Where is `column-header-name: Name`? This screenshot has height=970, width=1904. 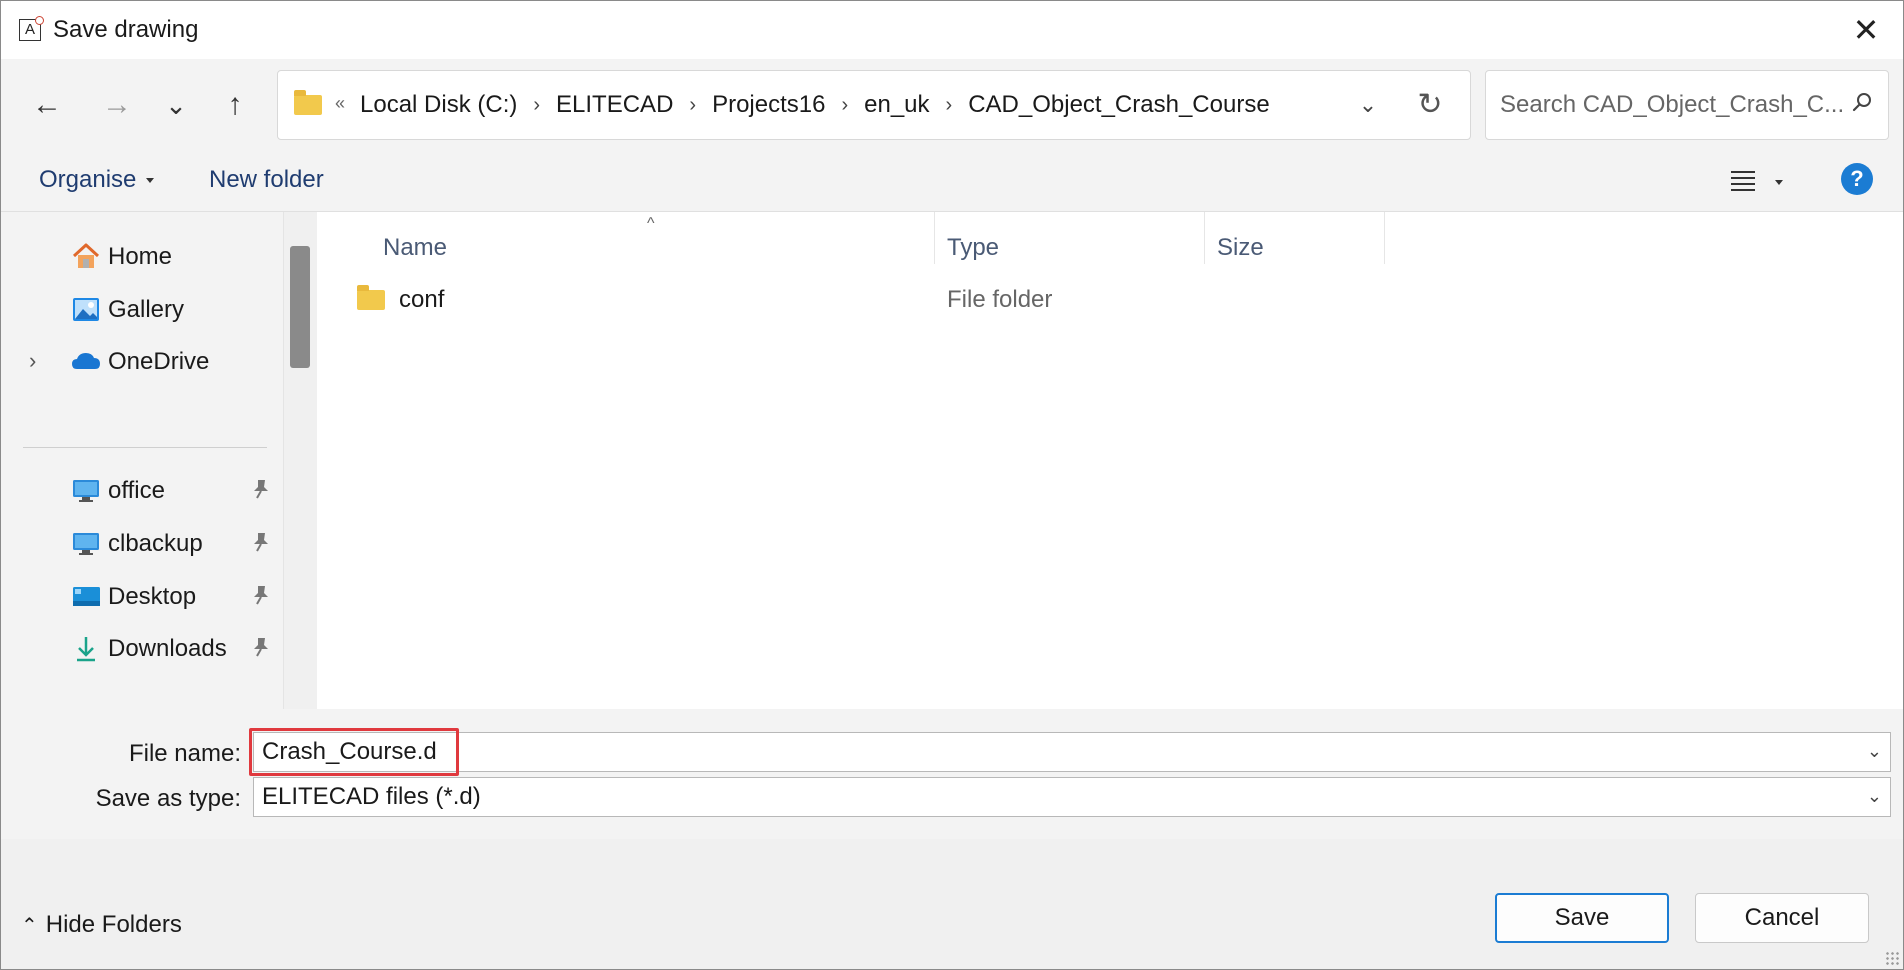
column-header-name: Name is located at coordinates (415, 248).